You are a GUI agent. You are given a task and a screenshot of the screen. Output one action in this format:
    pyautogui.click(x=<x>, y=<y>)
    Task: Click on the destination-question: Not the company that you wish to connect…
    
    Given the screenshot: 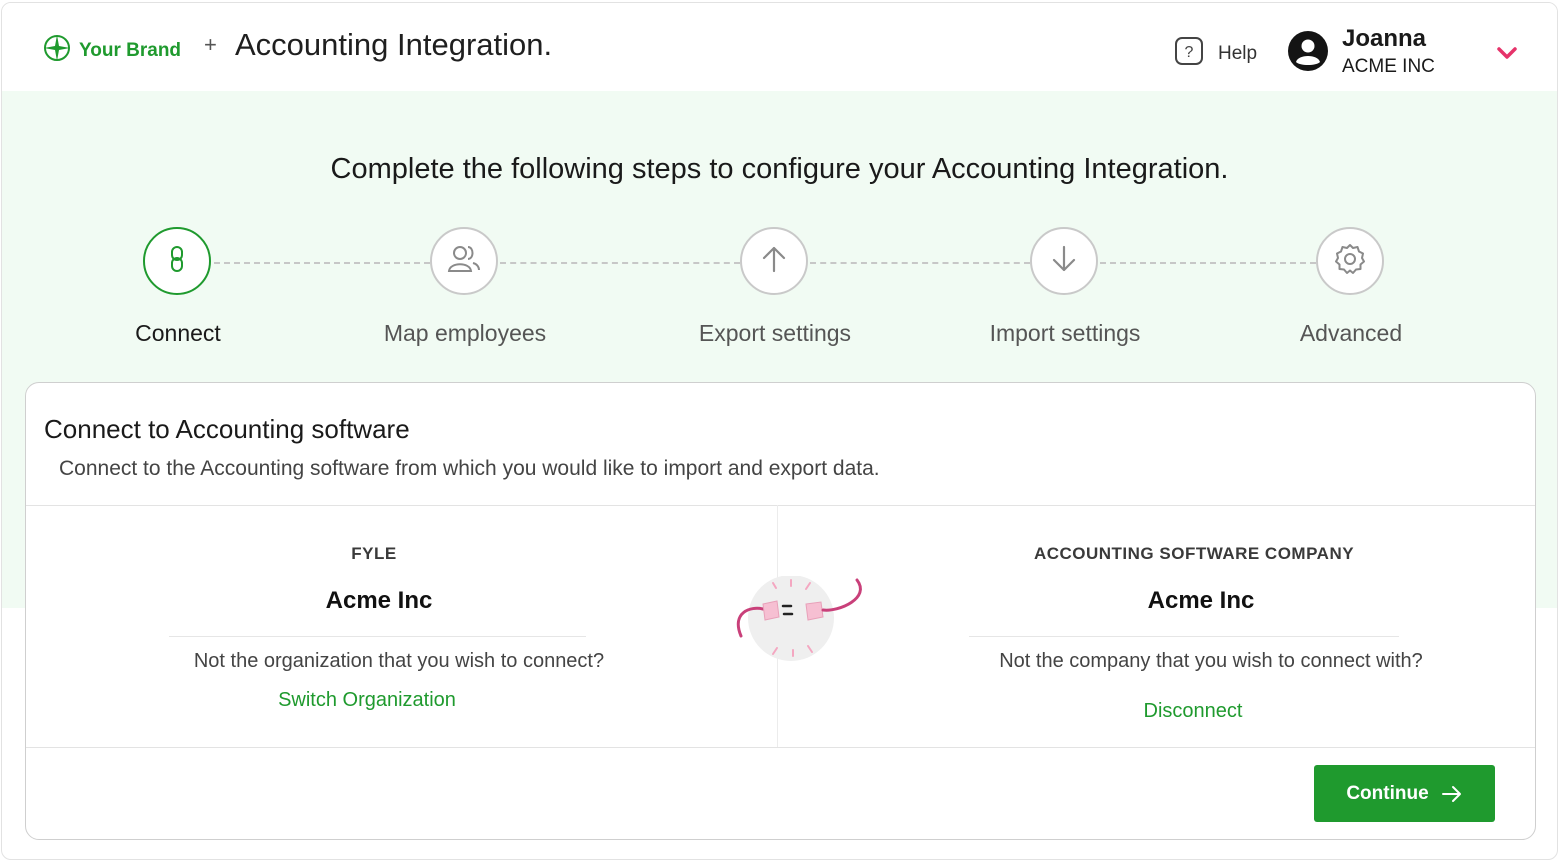 What is the action you would take?
    pyautogui.click(x=1211, y=661)
    